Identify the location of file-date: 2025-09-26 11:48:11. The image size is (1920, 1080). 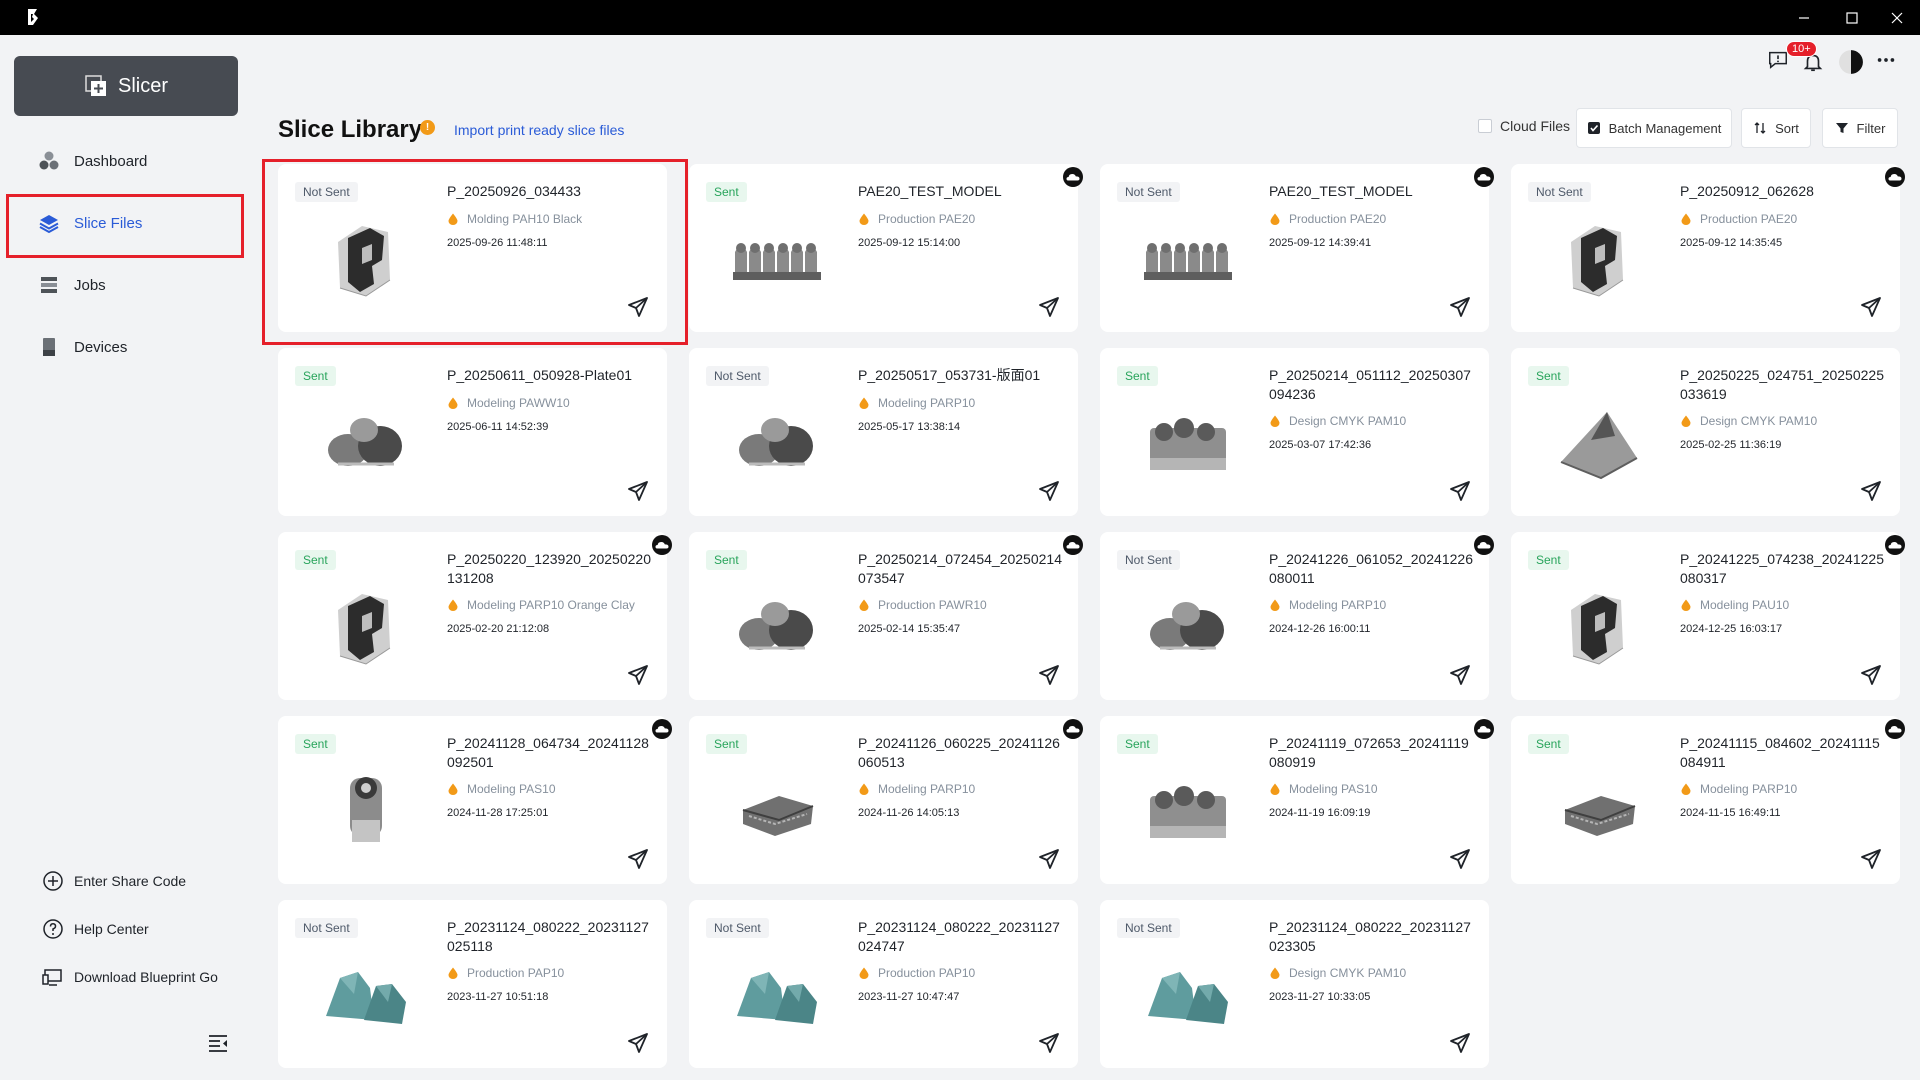
(497, 243).